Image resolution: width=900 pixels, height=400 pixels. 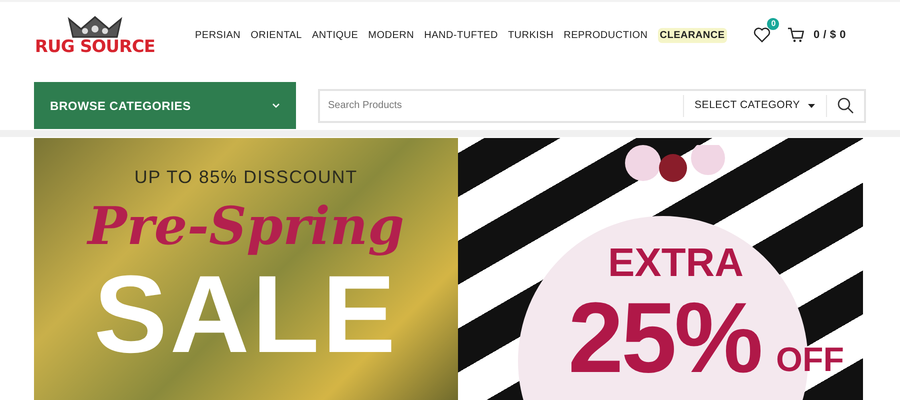 What do you see at coordinates (218, 35) in the screenshot?
I see `nav-link: PERSIAN` at bounding box center [218, 35].